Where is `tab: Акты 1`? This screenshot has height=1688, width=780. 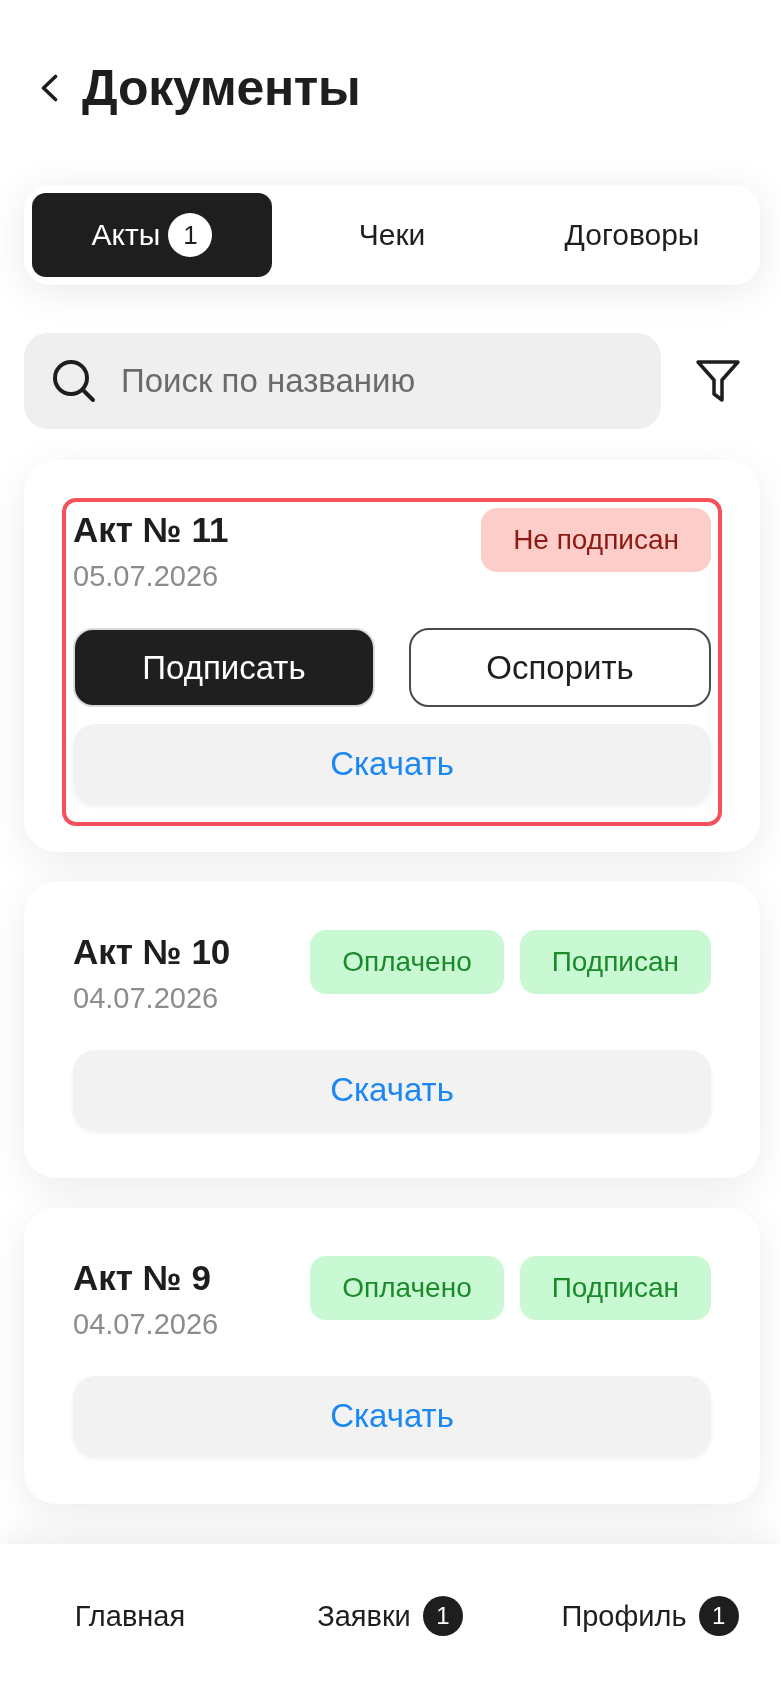 tab: Акты 1 is located at coordinates (152, 235).